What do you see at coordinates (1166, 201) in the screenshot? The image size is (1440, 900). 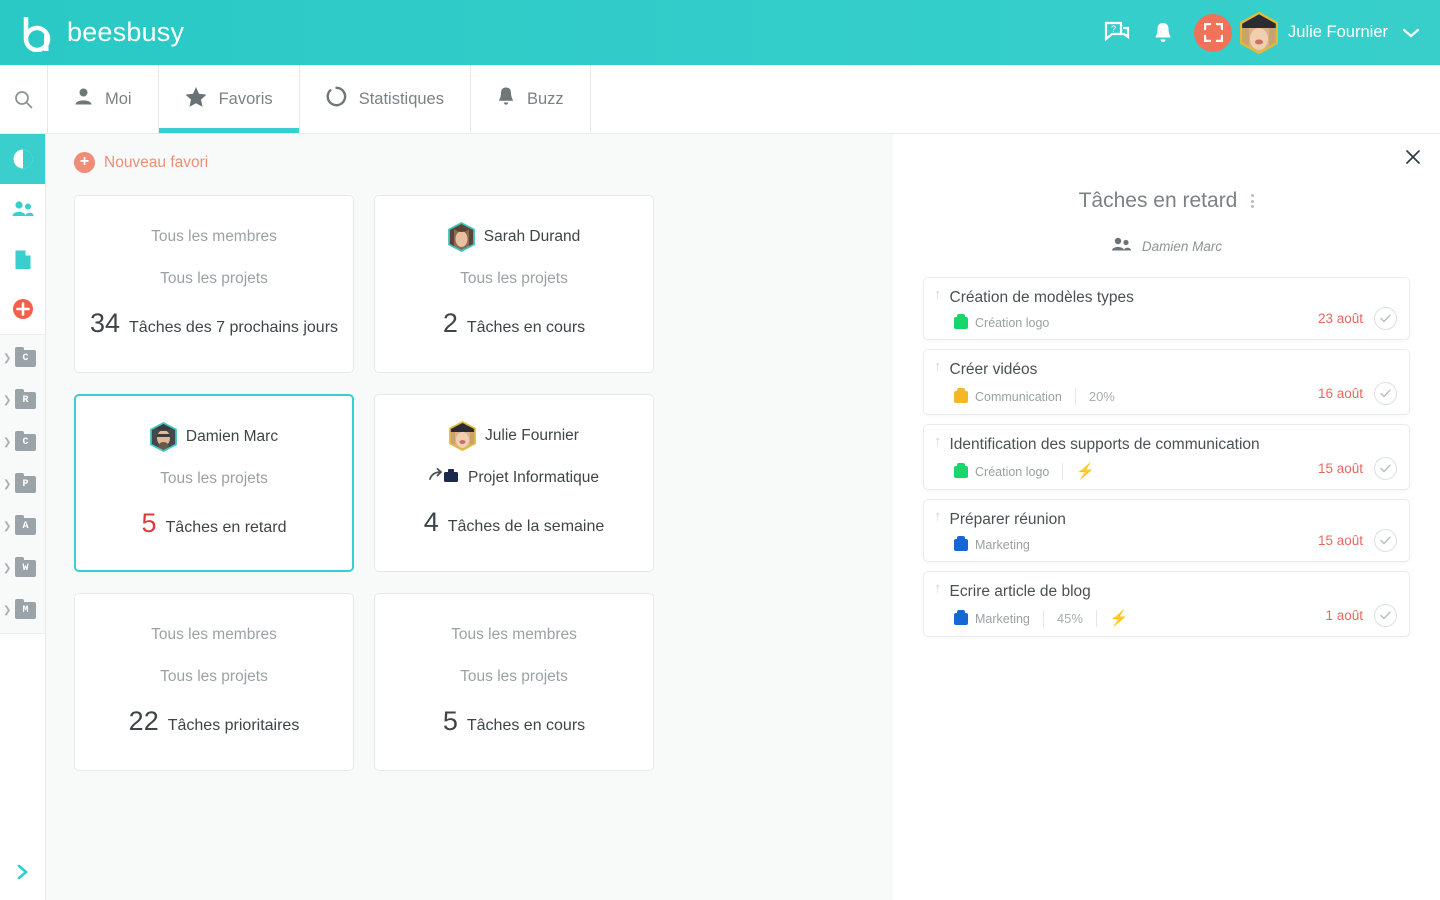 I see `panel-header: Tâches en retard` at bounding box center [1166, 201].